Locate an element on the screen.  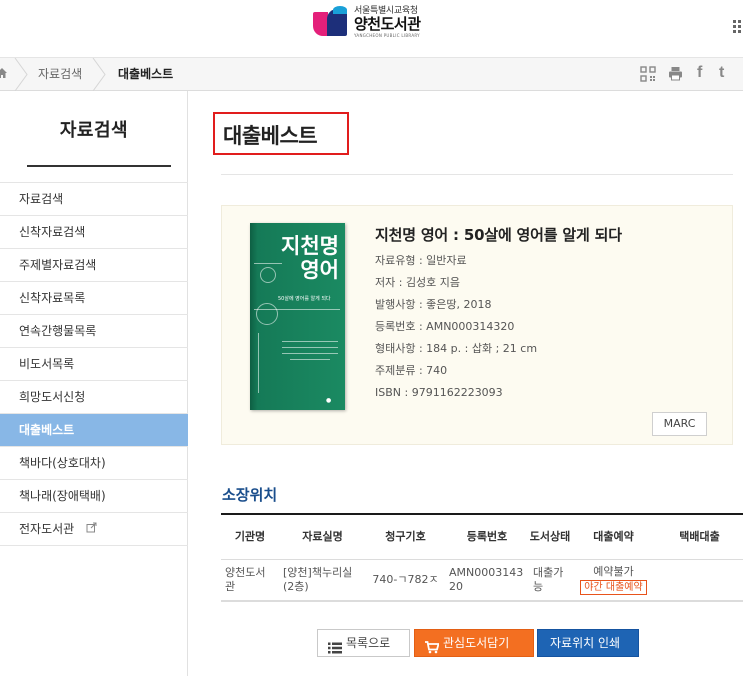
reservation-status: 예약불가 is located at coordinates (613, 571).